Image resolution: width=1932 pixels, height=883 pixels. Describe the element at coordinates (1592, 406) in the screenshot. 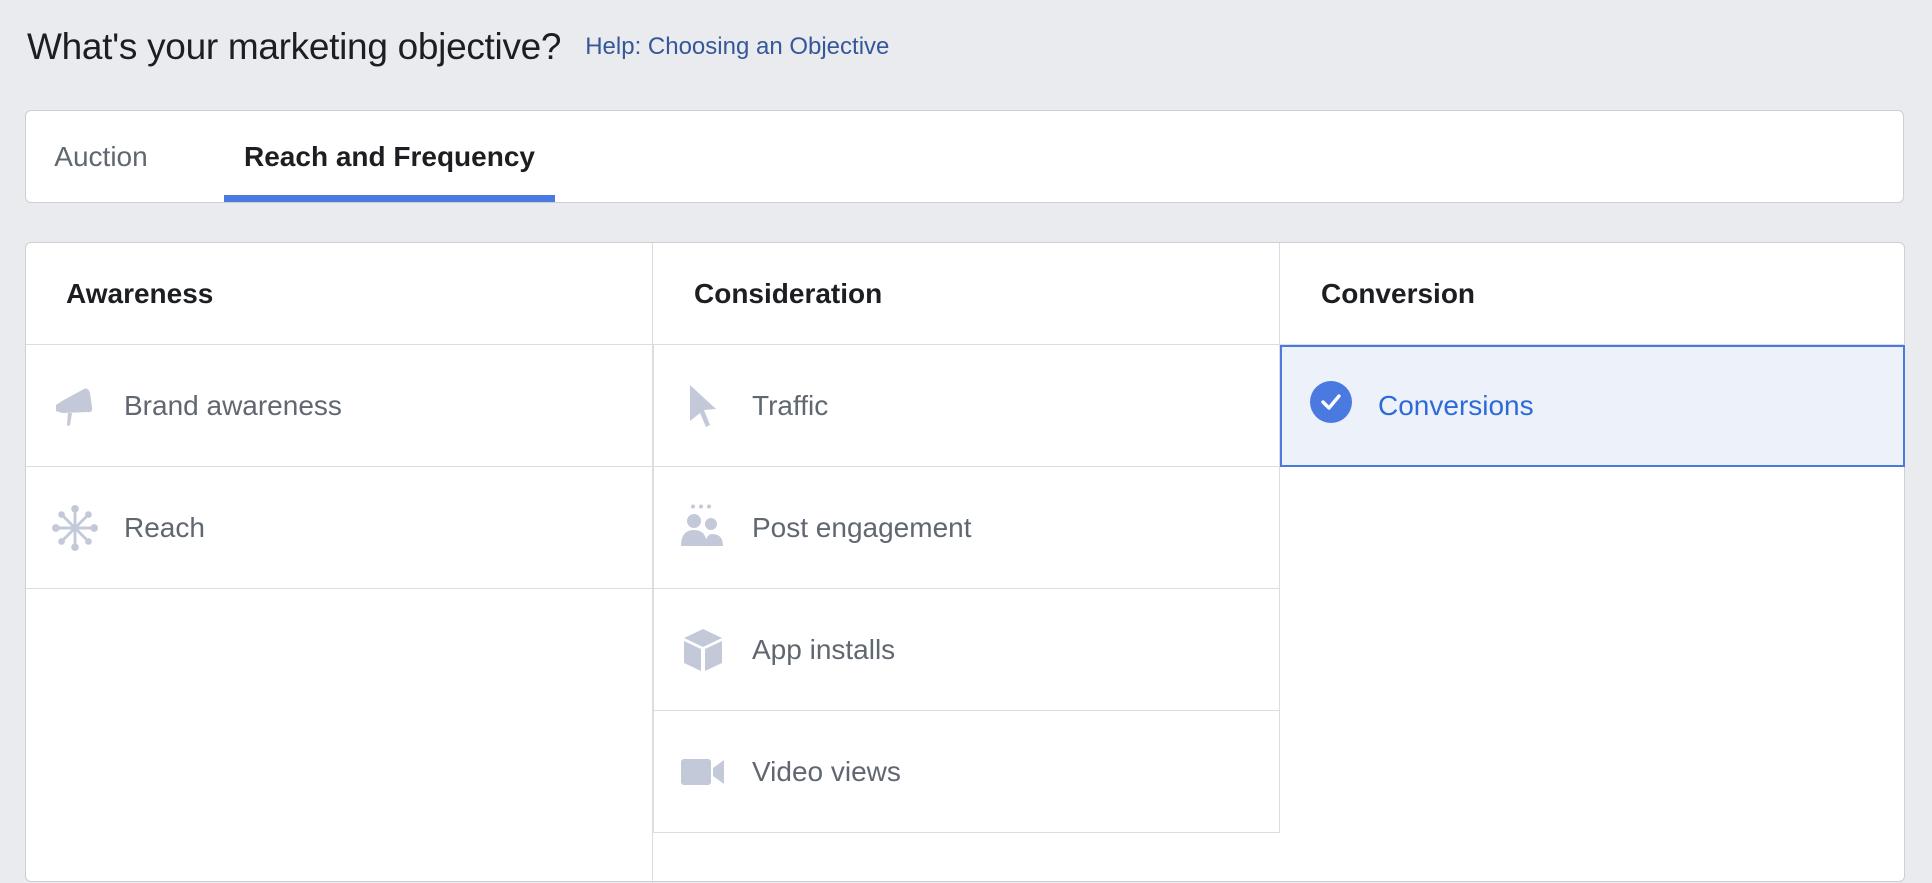

I see `objective-conversions: Conversions` at that location.